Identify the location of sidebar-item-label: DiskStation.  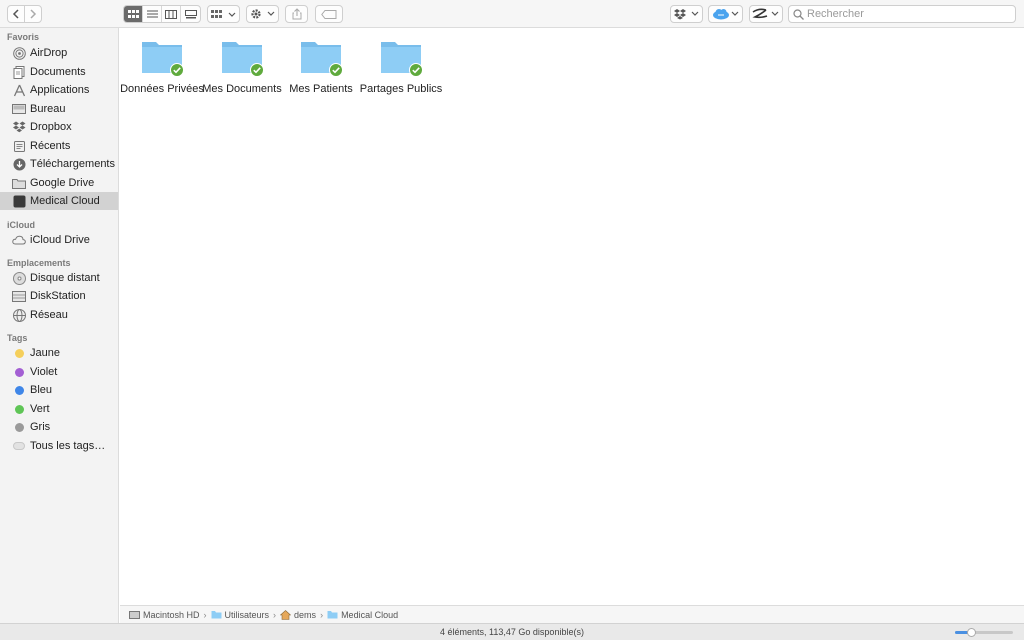
(58, 296).